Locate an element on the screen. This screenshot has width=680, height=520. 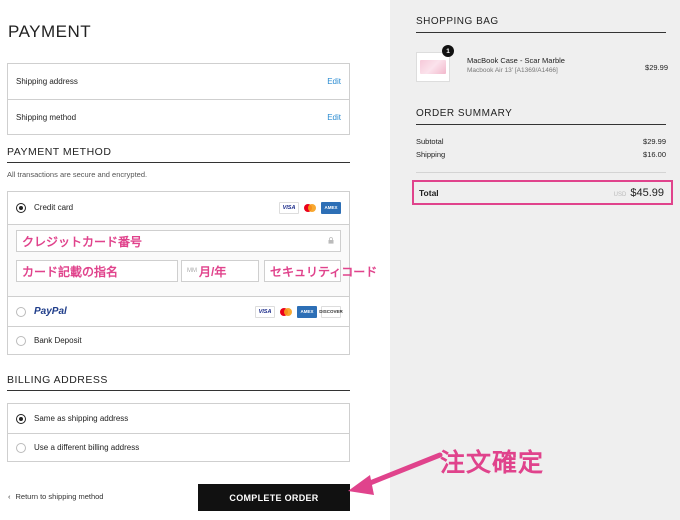
return-link-label: Return to shipping method is located at coordinates (59, 496).